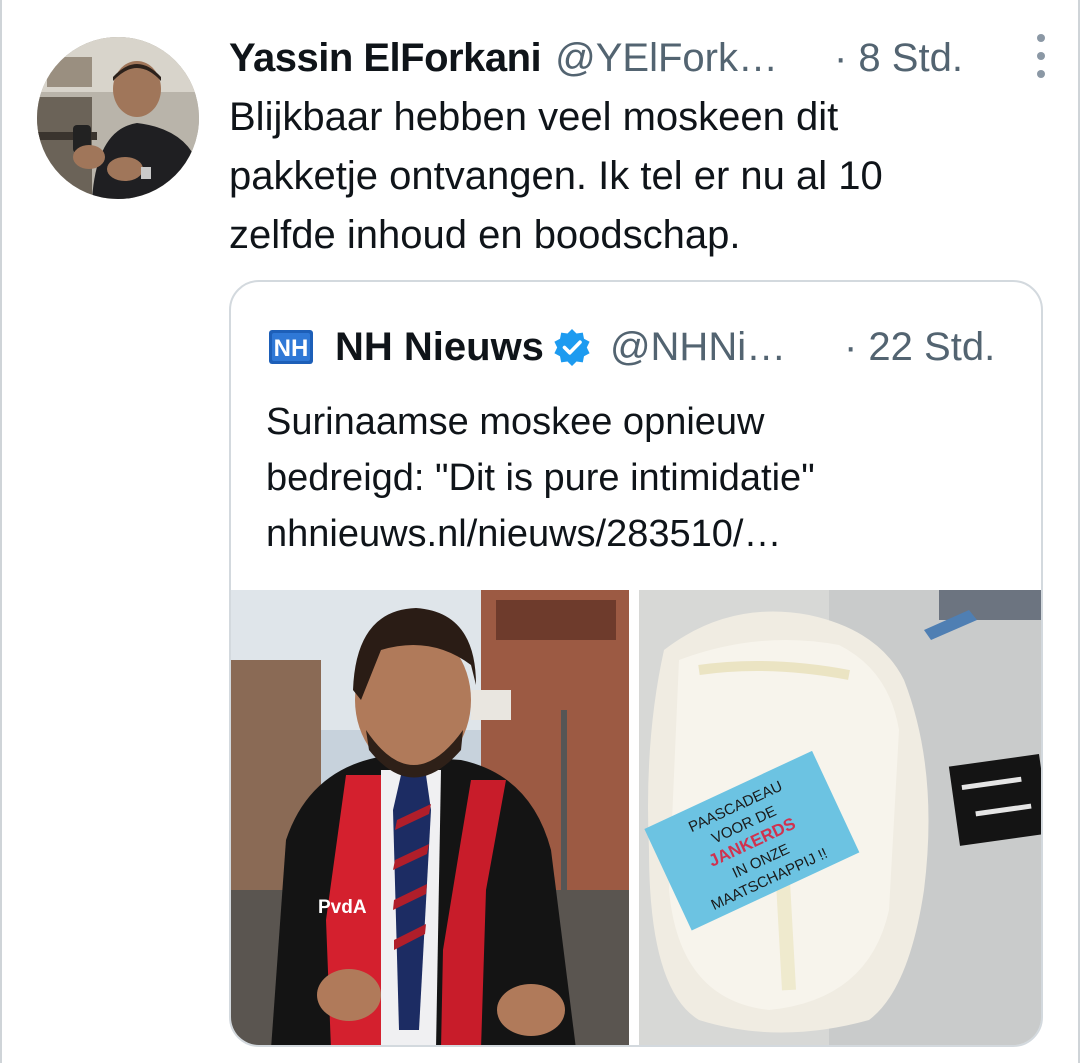 The height and width of the screenshot is (1063, 1080). Describe the element at coordinates (1, 531) in the screenshot. I see `frame-left-border` at that location.